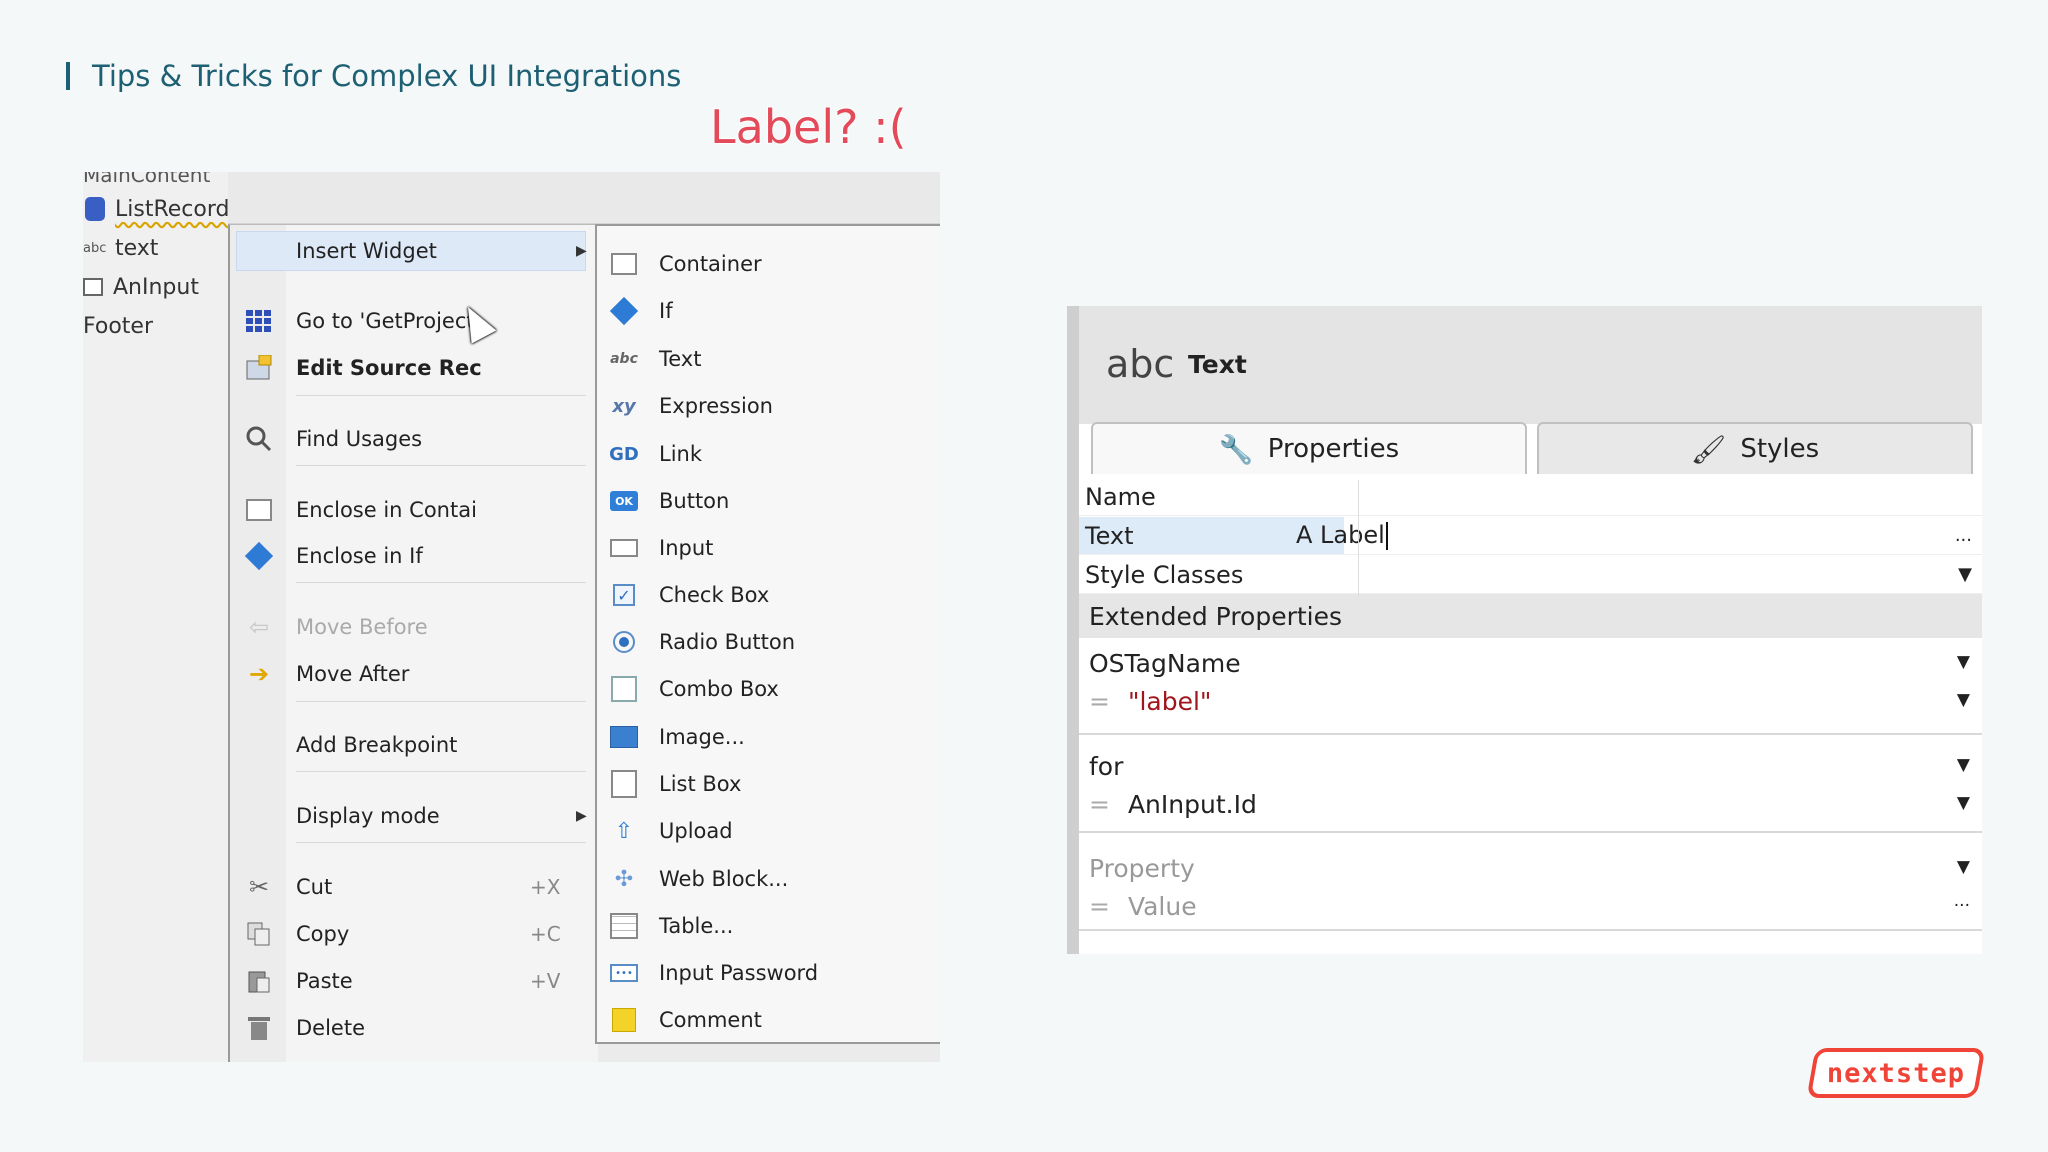 The height and width of the screenshot is (1152, 2048). What do you see at coordinates (624, 737) in the screenshot?
I see `image-icon` at bounding box center [624, 737].